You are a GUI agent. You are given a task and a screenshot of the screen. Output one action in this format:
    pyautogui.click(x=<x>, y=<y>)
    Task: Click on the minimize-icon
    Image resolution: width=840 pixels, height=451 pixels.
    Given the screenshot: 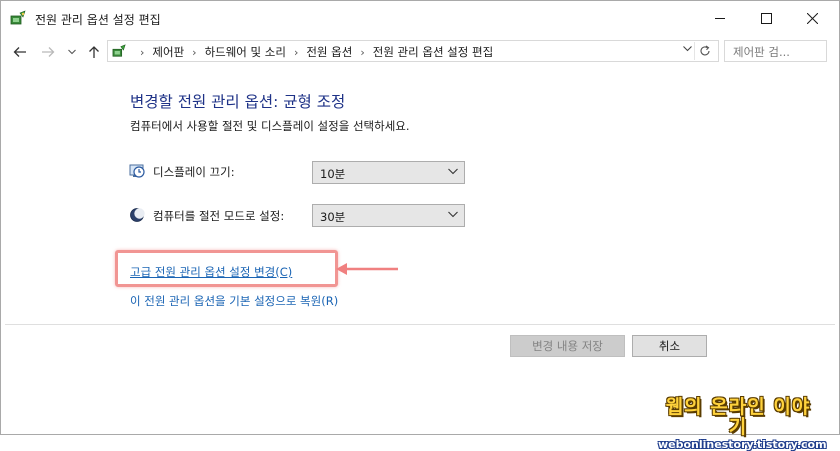 What is the action you would take?
    pyautogui.click(x=719, y=18)
    